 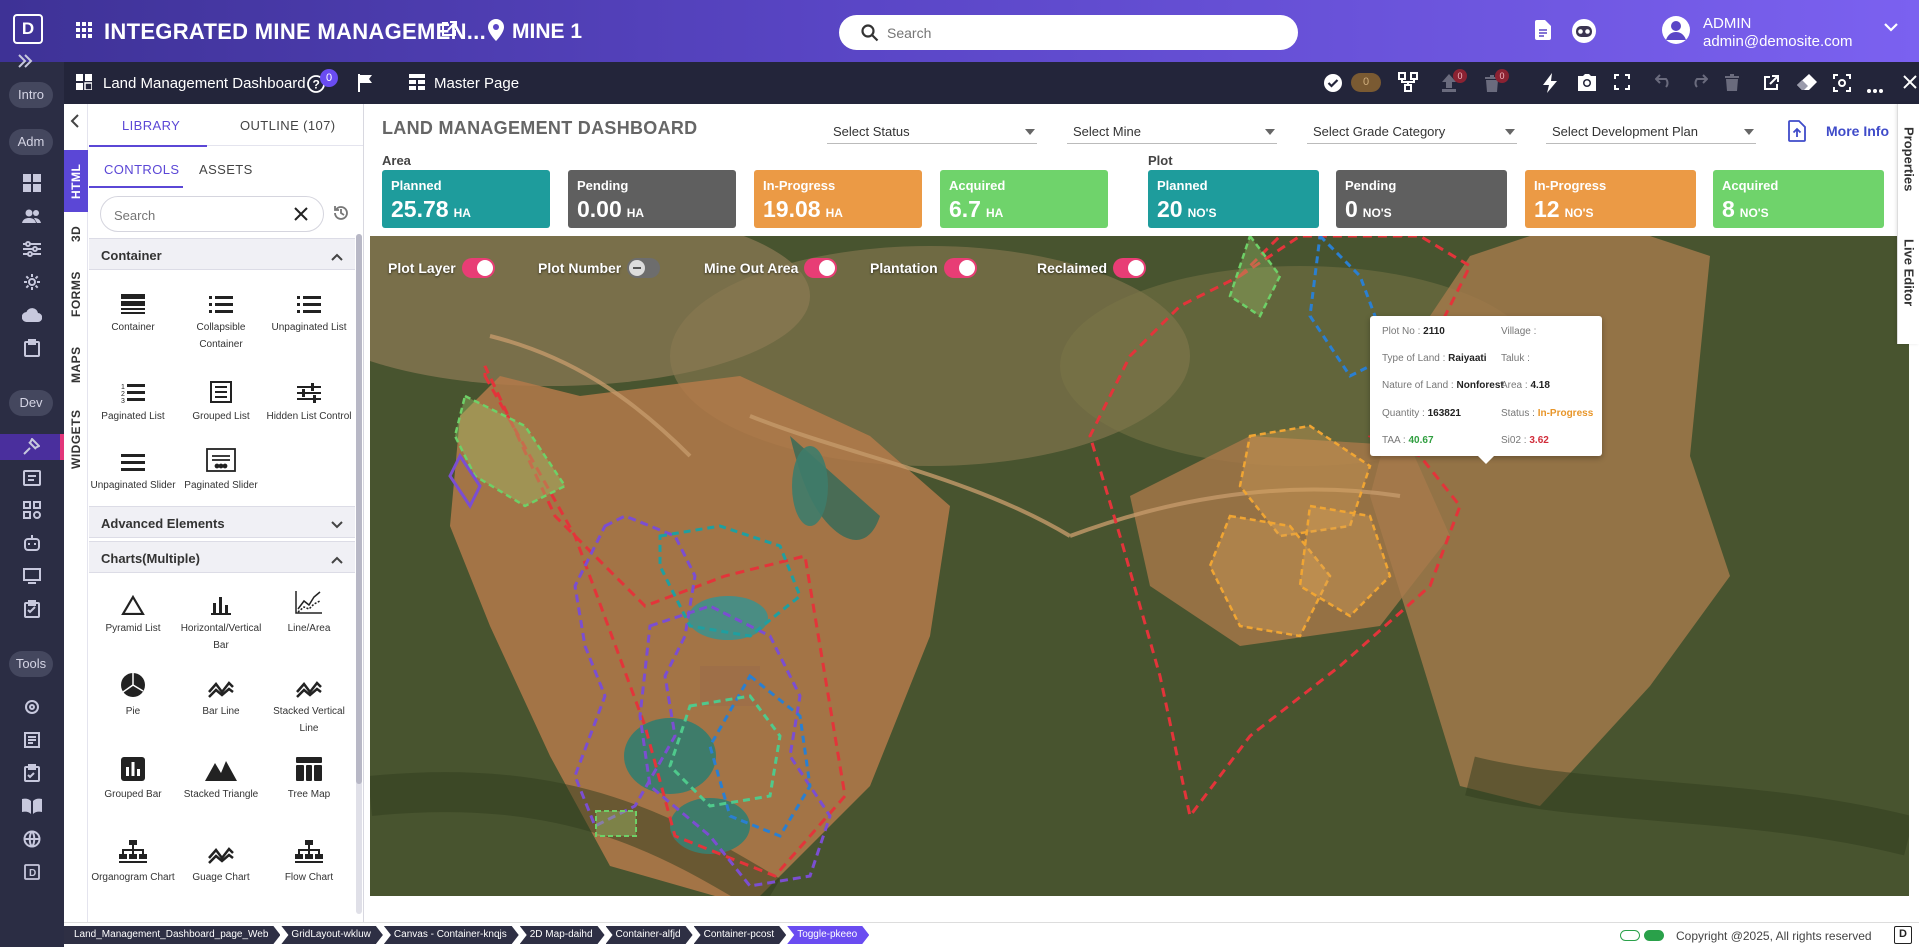 I want to click on lib-item-stacked-vertical-line: Stacked Vertical Line, so click(x=309, y=700).